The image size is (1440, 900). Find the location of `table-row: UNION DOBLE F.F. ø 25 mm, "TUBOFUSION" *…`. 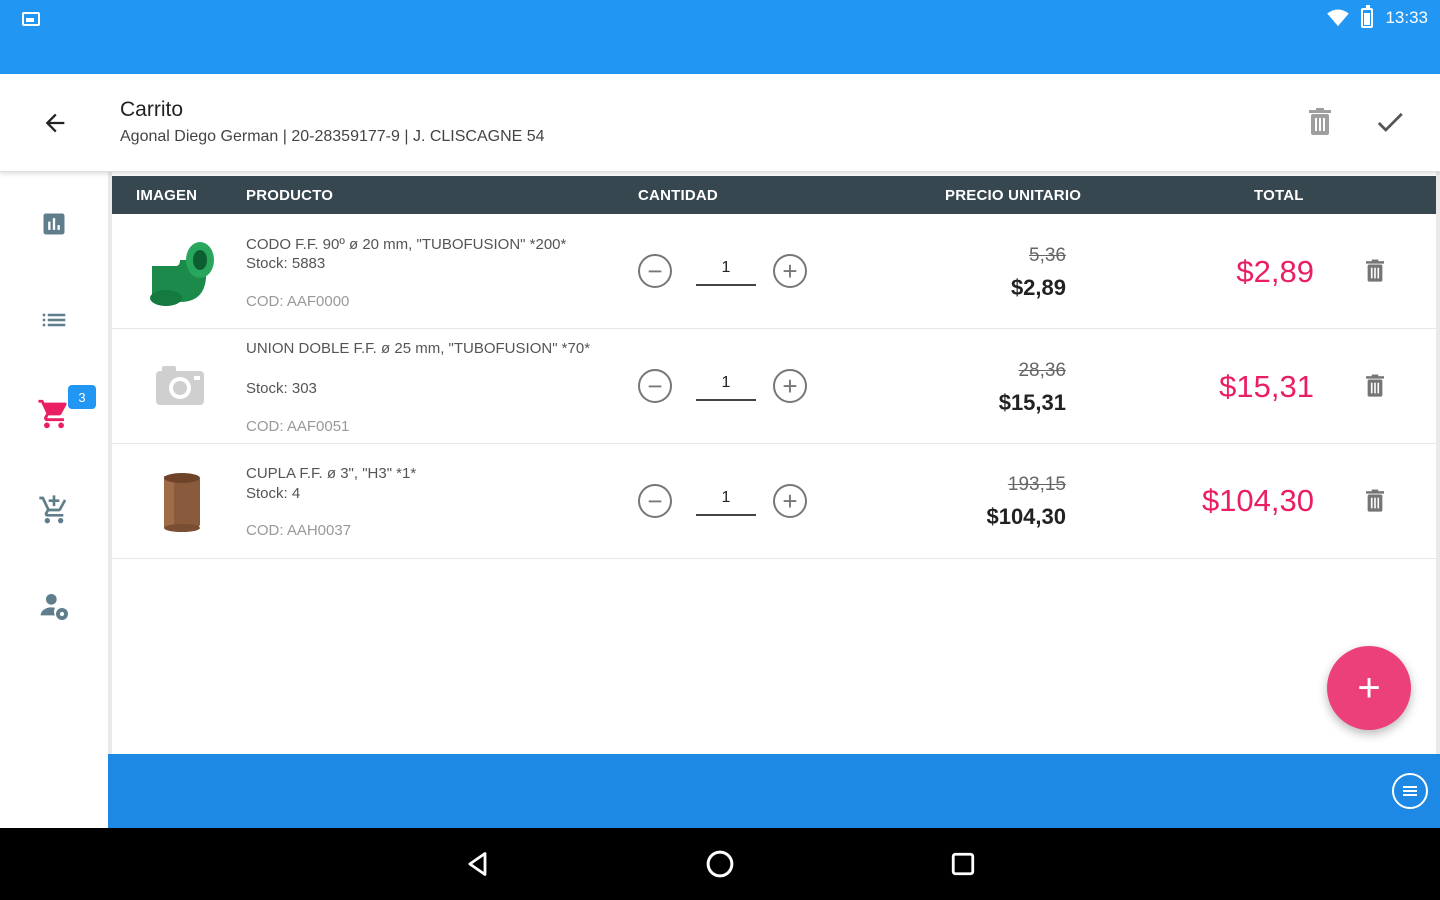

table-row: UNION DOBLE F.F. ø 25 mm, "TUBOFUSION" *… is located at coordinates (774, 386).